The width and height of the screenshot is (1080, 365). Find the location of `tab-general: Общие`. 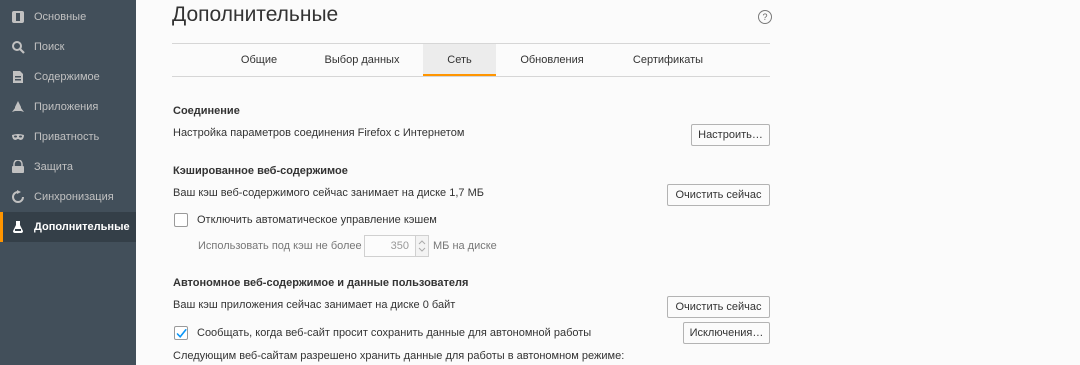

tab-general: Общие is located at coordinates (259, 60).